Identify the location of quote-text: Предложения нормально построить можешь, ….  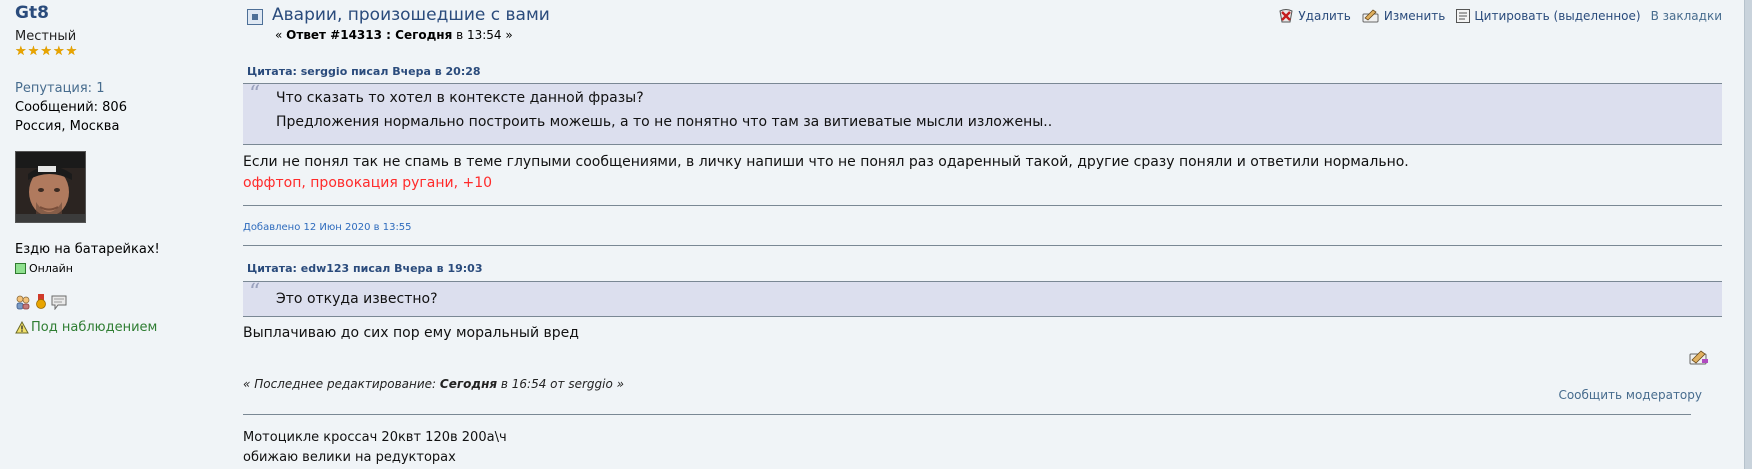
(664, 122).